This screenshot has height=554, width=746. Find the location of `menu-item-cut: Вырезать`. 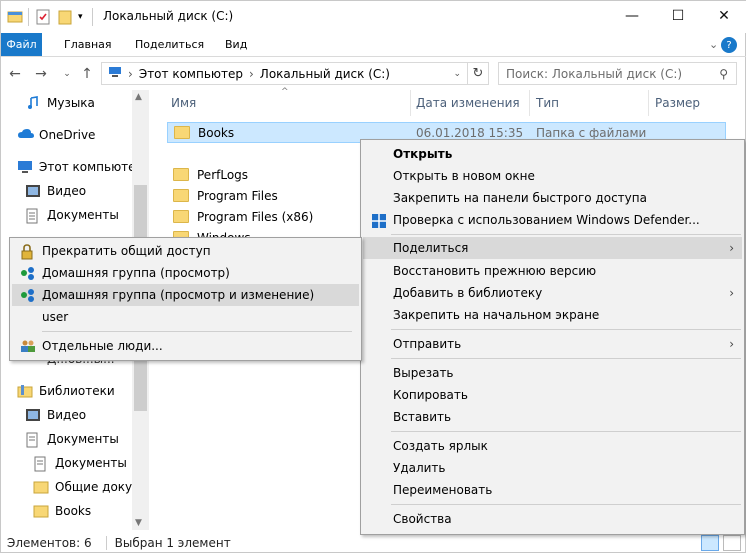

menu-item-cut: Вырезать is located at coordinates (408, 373).